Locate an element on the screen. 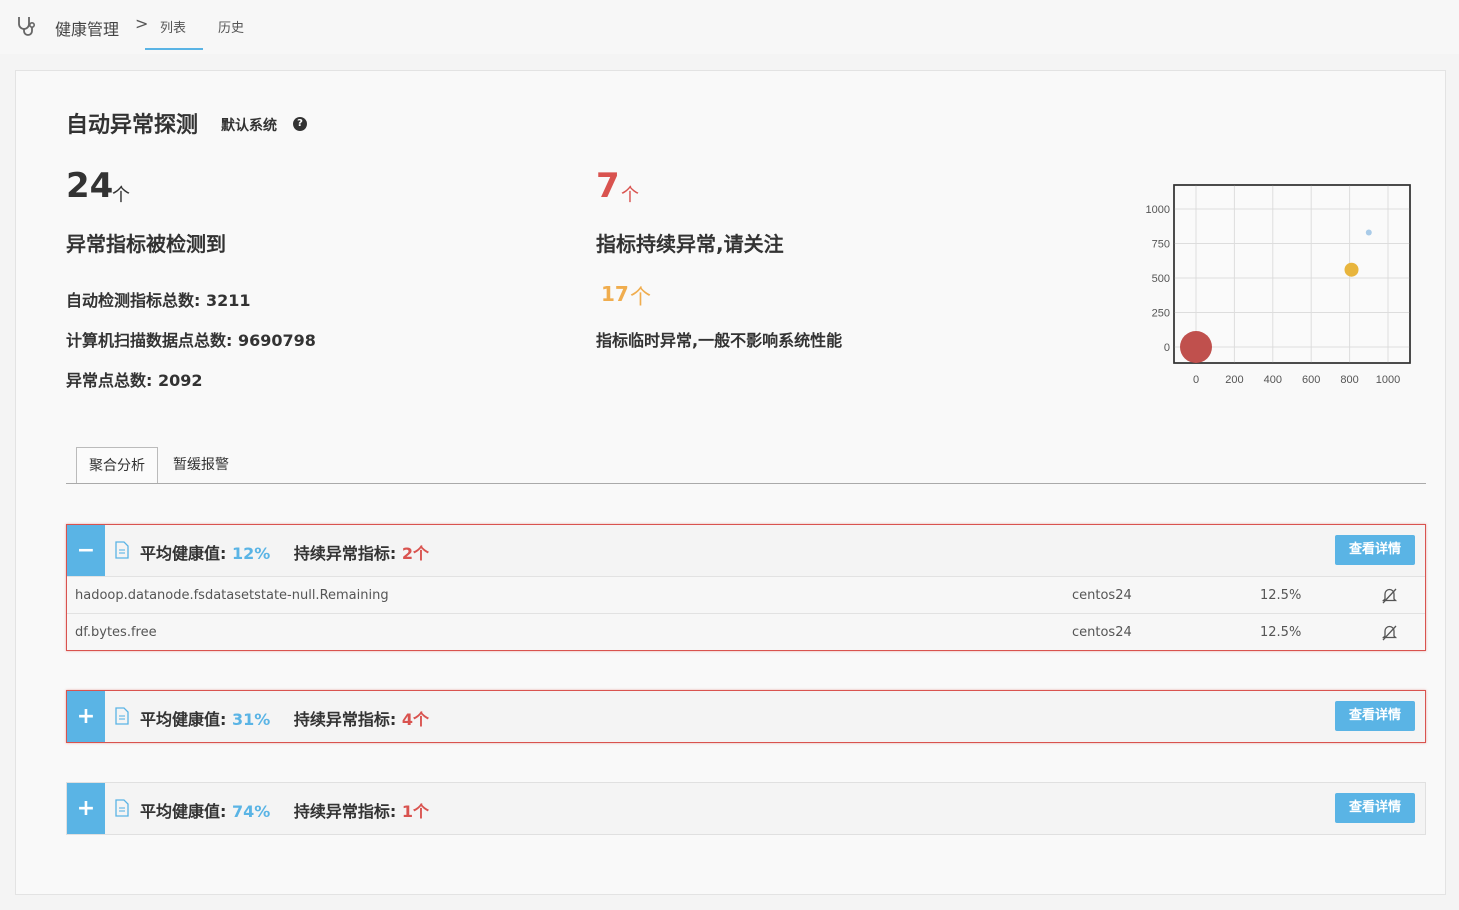 This screenshot has height=910, width=1459. chevron-right-icon: > is located at coordinates (142, 23).